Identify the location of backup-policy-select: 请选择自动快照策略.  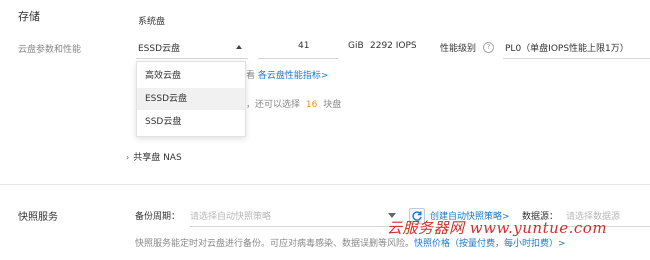
(295, 215).